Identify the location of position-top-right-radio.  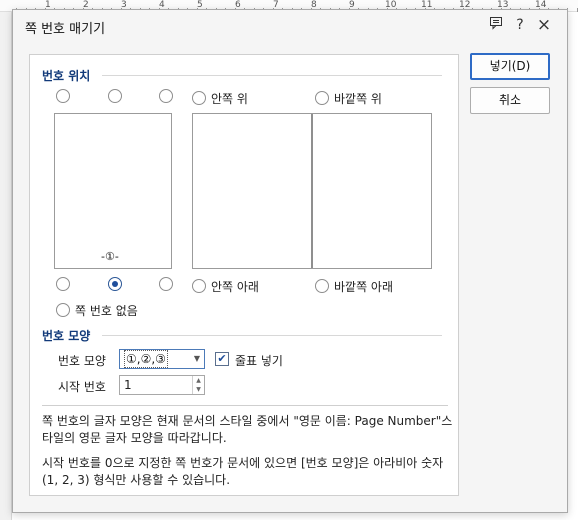
(166, 96).